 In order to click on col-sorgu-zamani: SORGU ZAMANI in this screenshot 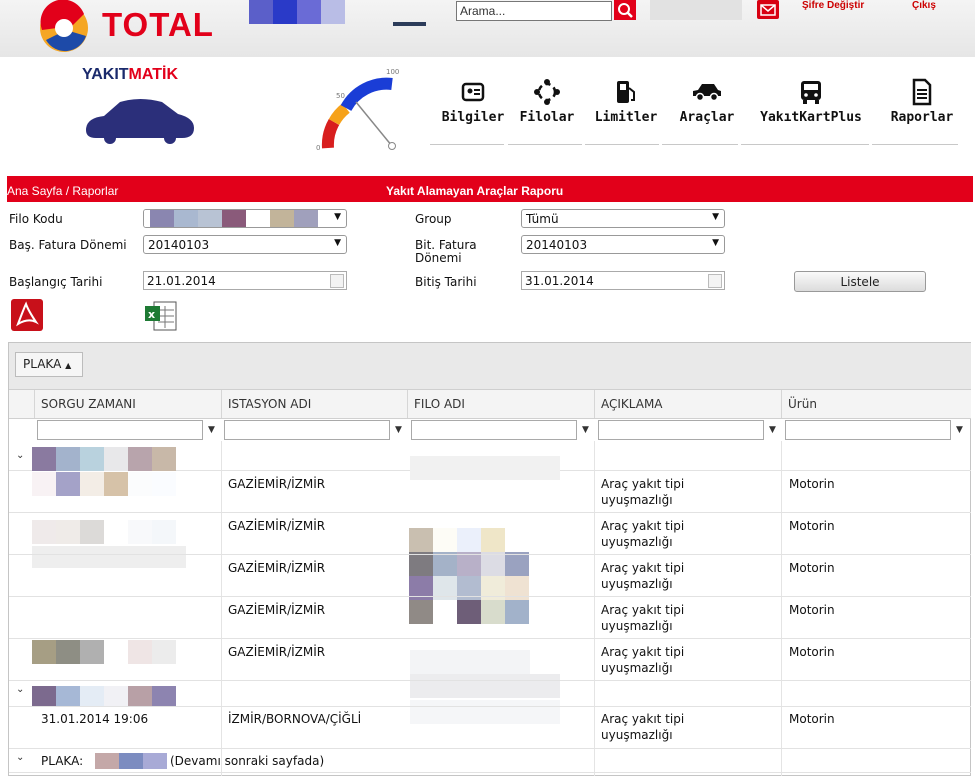, I will do `click(128, 404)`.